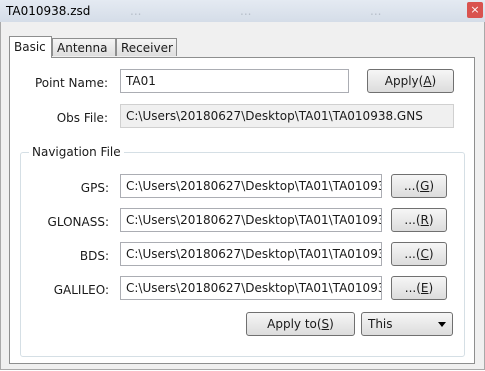  Describe the element at coordinates (419, 186) in the screenshot. I see `gps-browse-button: ...(G)` at that location.